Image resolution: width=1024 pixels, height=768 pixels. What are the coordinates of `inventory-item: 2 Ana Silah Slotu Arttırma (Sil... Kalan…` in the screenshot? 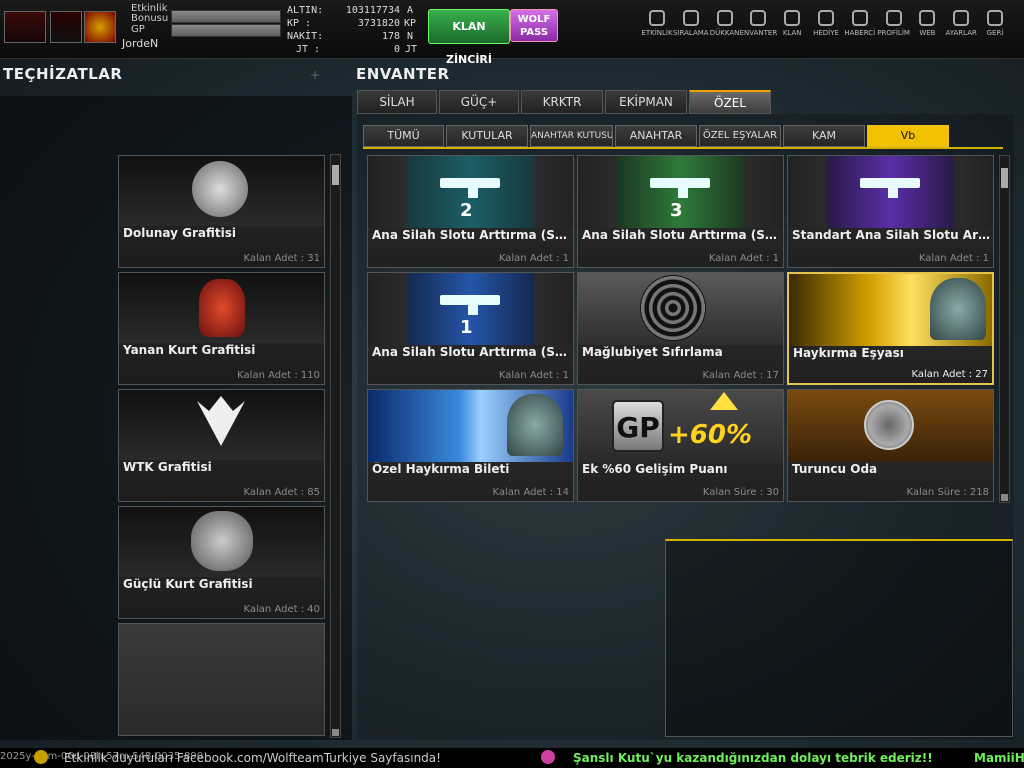 It's located at (470, 211).